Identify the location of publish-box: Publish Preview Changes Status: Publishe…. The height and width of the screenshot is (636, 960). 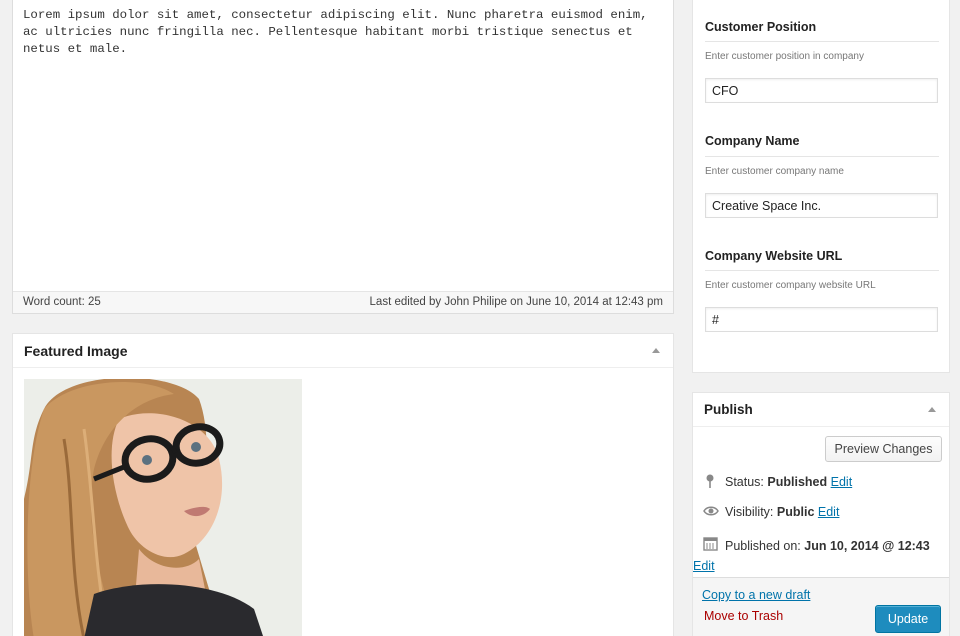
(821, 514).